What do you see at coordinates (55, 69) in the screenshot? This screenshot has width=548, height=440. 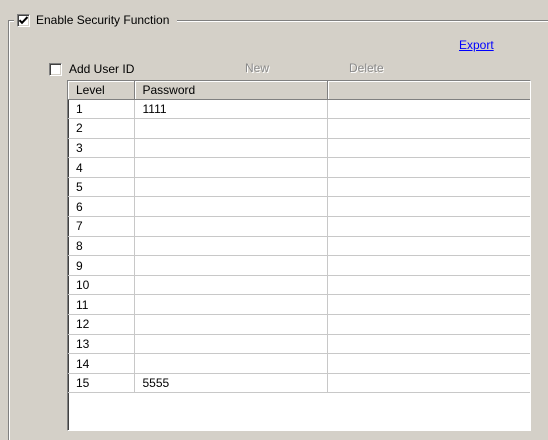 I see `add-user-id-checkbox` at bounding box center [55, 69].